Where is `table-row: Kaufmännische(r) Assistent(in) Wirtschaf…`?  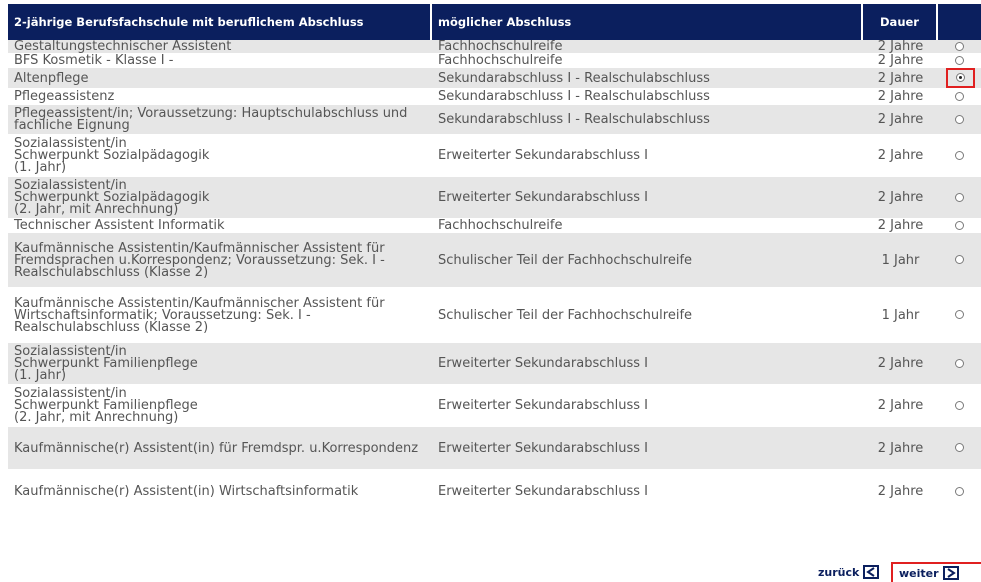
table-row: Kaufmännische(r) Assistent(in) Wirtschaf… is located at coordinates (494, 492).